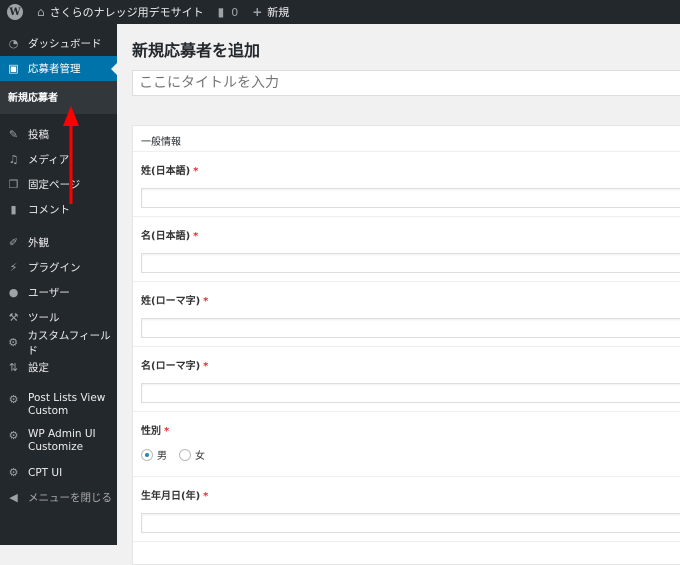 Image resolution: width=680 pixels, height=565 pixels. I want to click on menu-label: メディア, so click(49, 160).